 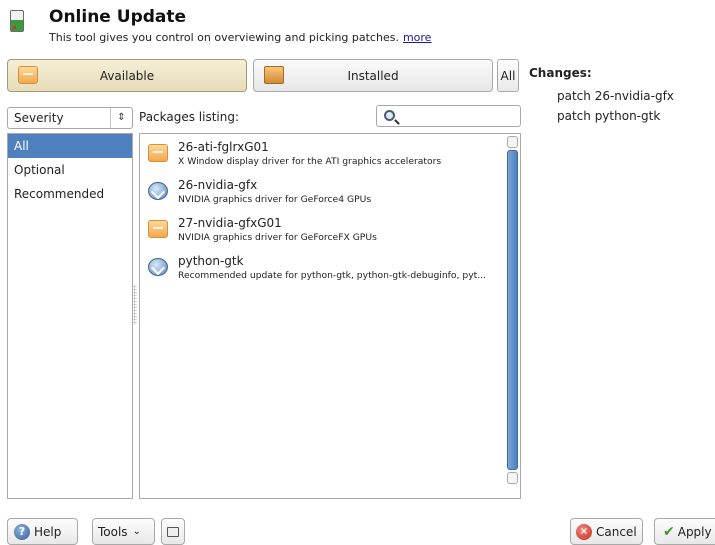 What do you see at coordinates (274, 75) in the screenshot?
I see `installed-box-icon` at bounding box center [274, 75].